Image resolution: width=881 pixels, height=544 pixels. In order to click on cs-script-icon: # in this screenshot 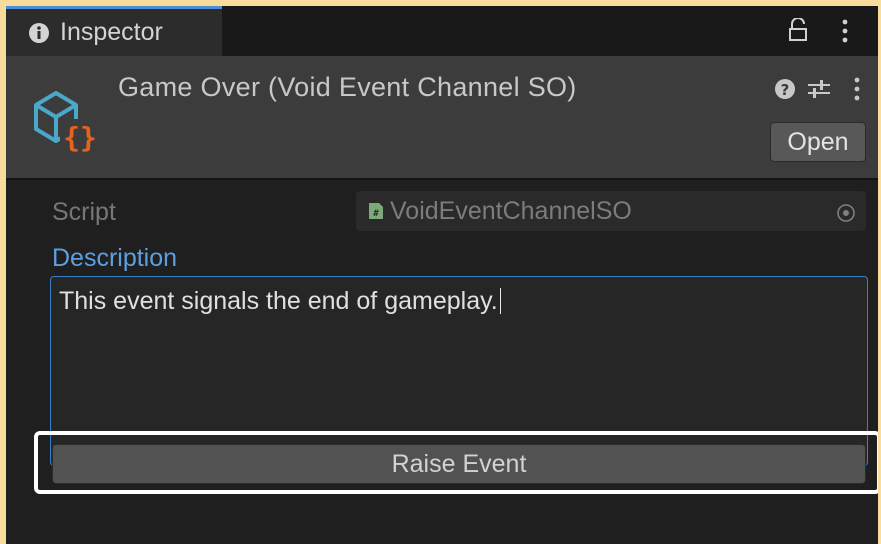, I will do `click(376, 211)`.